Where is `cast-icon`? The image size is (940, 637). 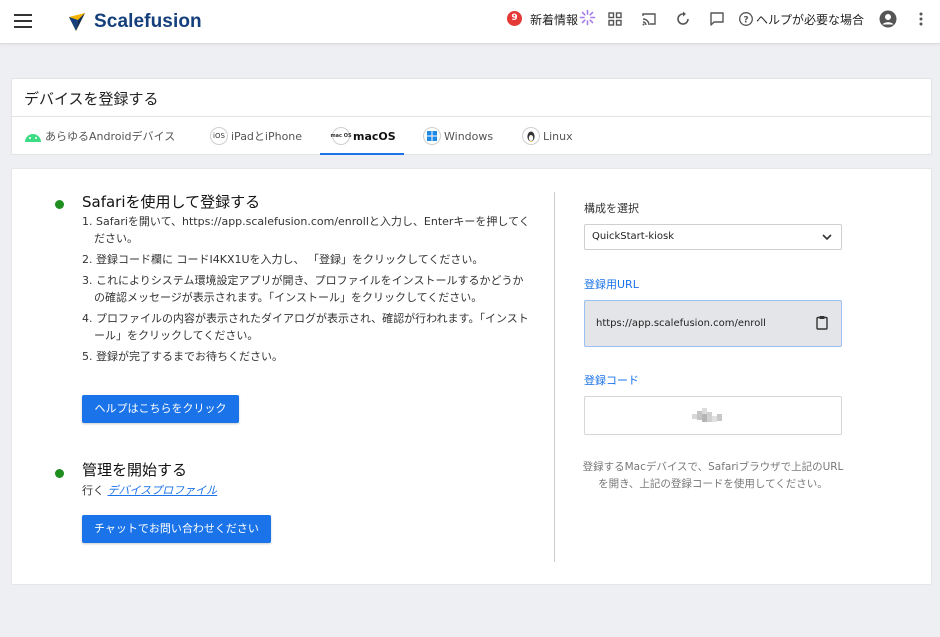 cast-icon is located at coordinates (649, 19).